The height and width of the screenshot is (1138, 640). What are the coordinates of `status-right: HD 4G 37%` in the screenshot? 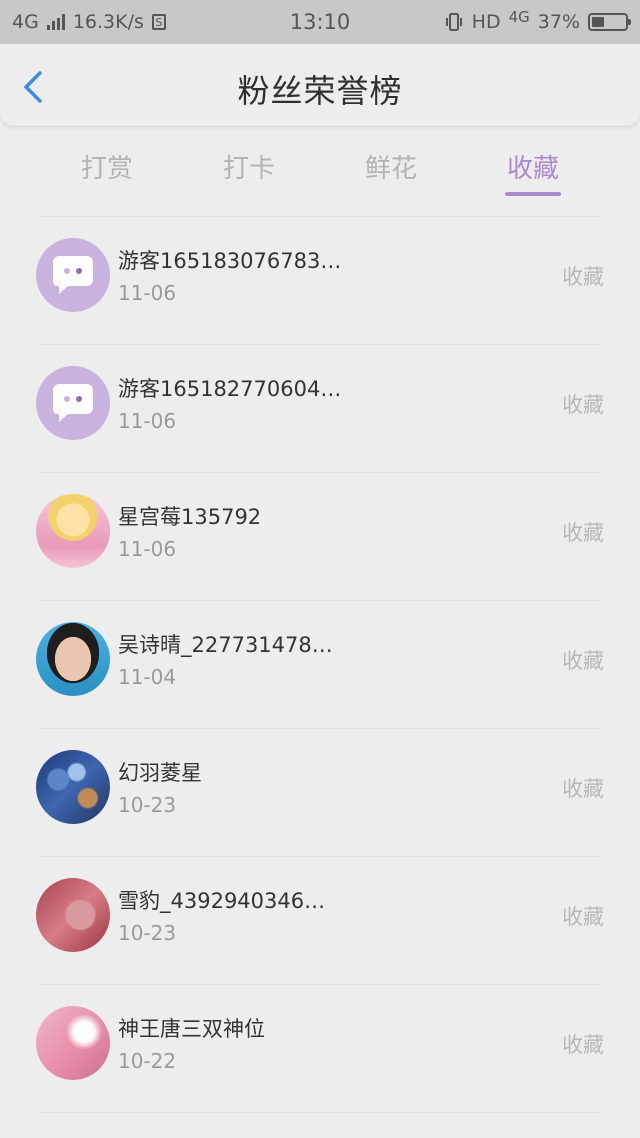 It's located at (537, 20).